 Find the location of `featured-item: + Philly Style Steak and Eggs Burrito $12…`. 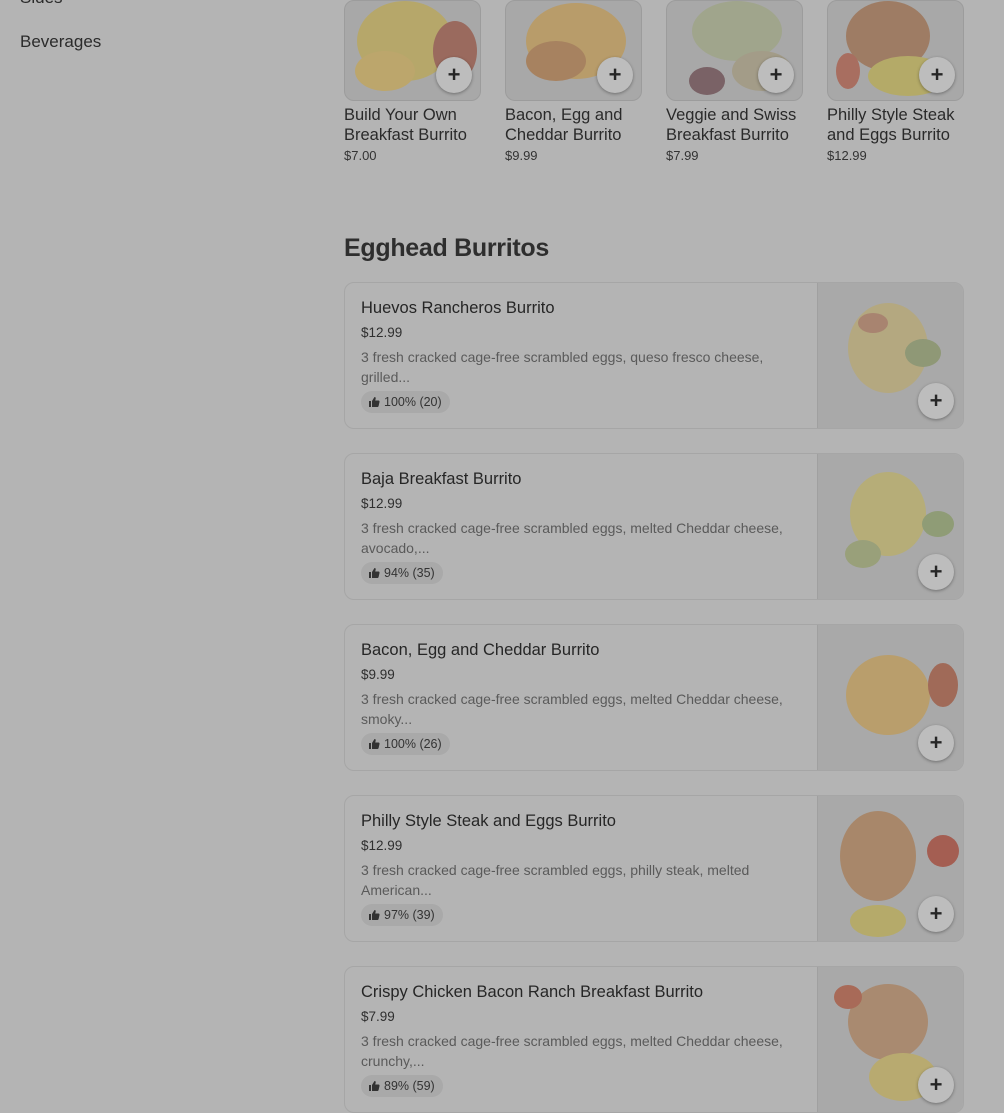

featured-item: + Philly Style Steak and Eggs Burrito $12… is located at coordinates (895, 81).